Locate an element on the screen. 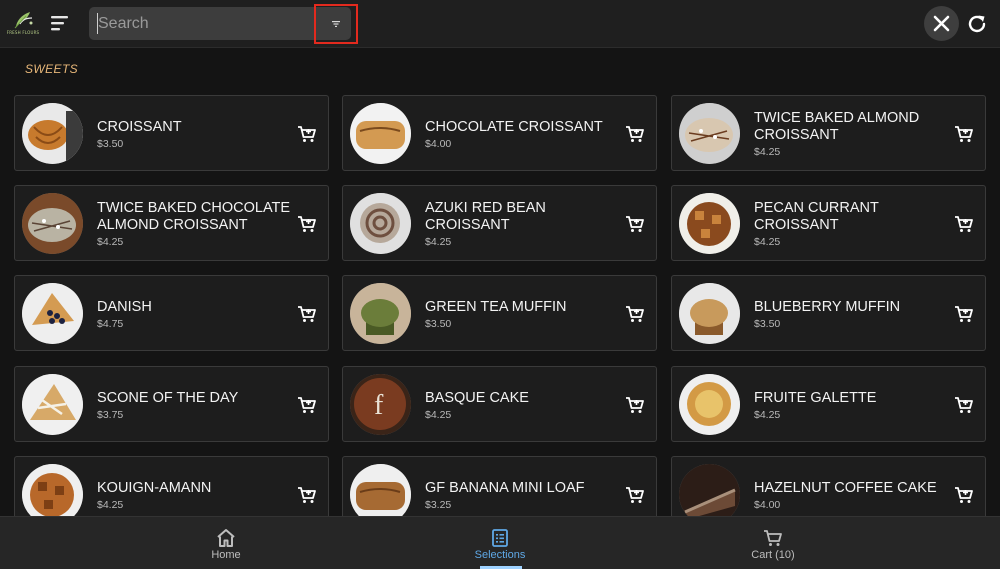  product-card: SCONE OF THE DAY $3.75 is located at coordinates (171, 404).